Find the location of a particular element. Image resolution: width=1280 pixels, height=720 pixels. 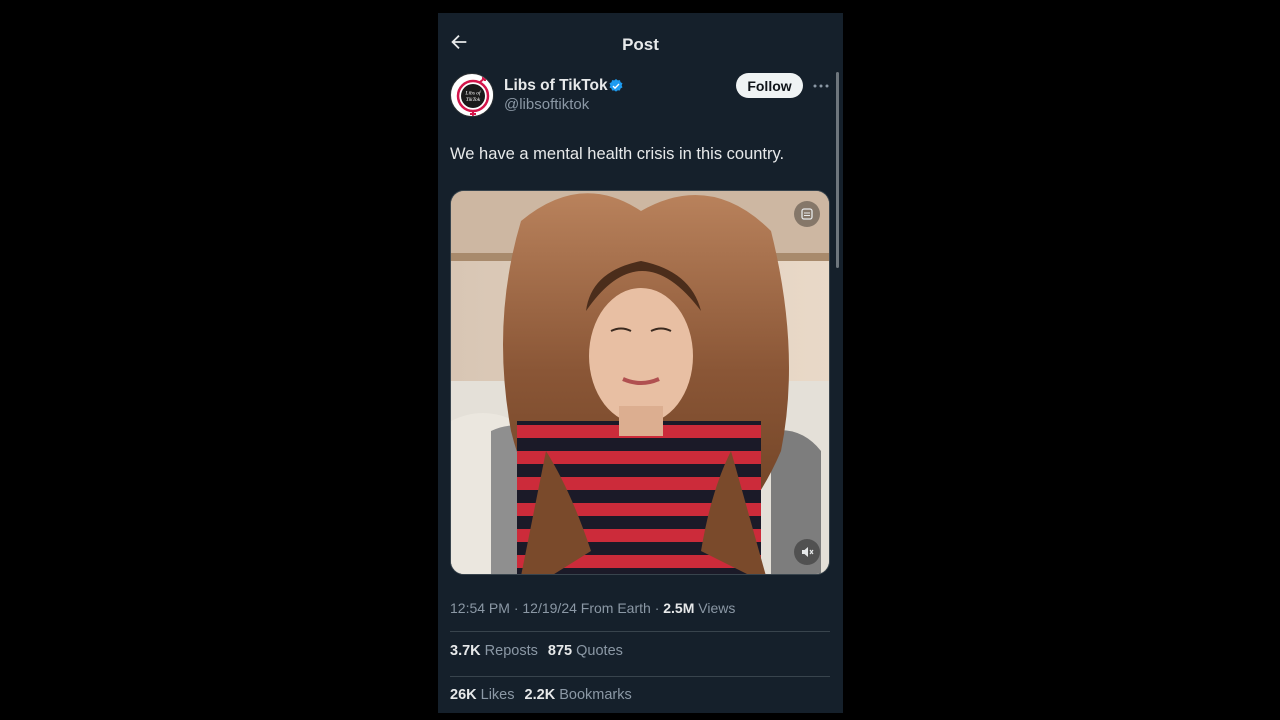

post-time: 12:54 PM is located at coordinates (480, 608).